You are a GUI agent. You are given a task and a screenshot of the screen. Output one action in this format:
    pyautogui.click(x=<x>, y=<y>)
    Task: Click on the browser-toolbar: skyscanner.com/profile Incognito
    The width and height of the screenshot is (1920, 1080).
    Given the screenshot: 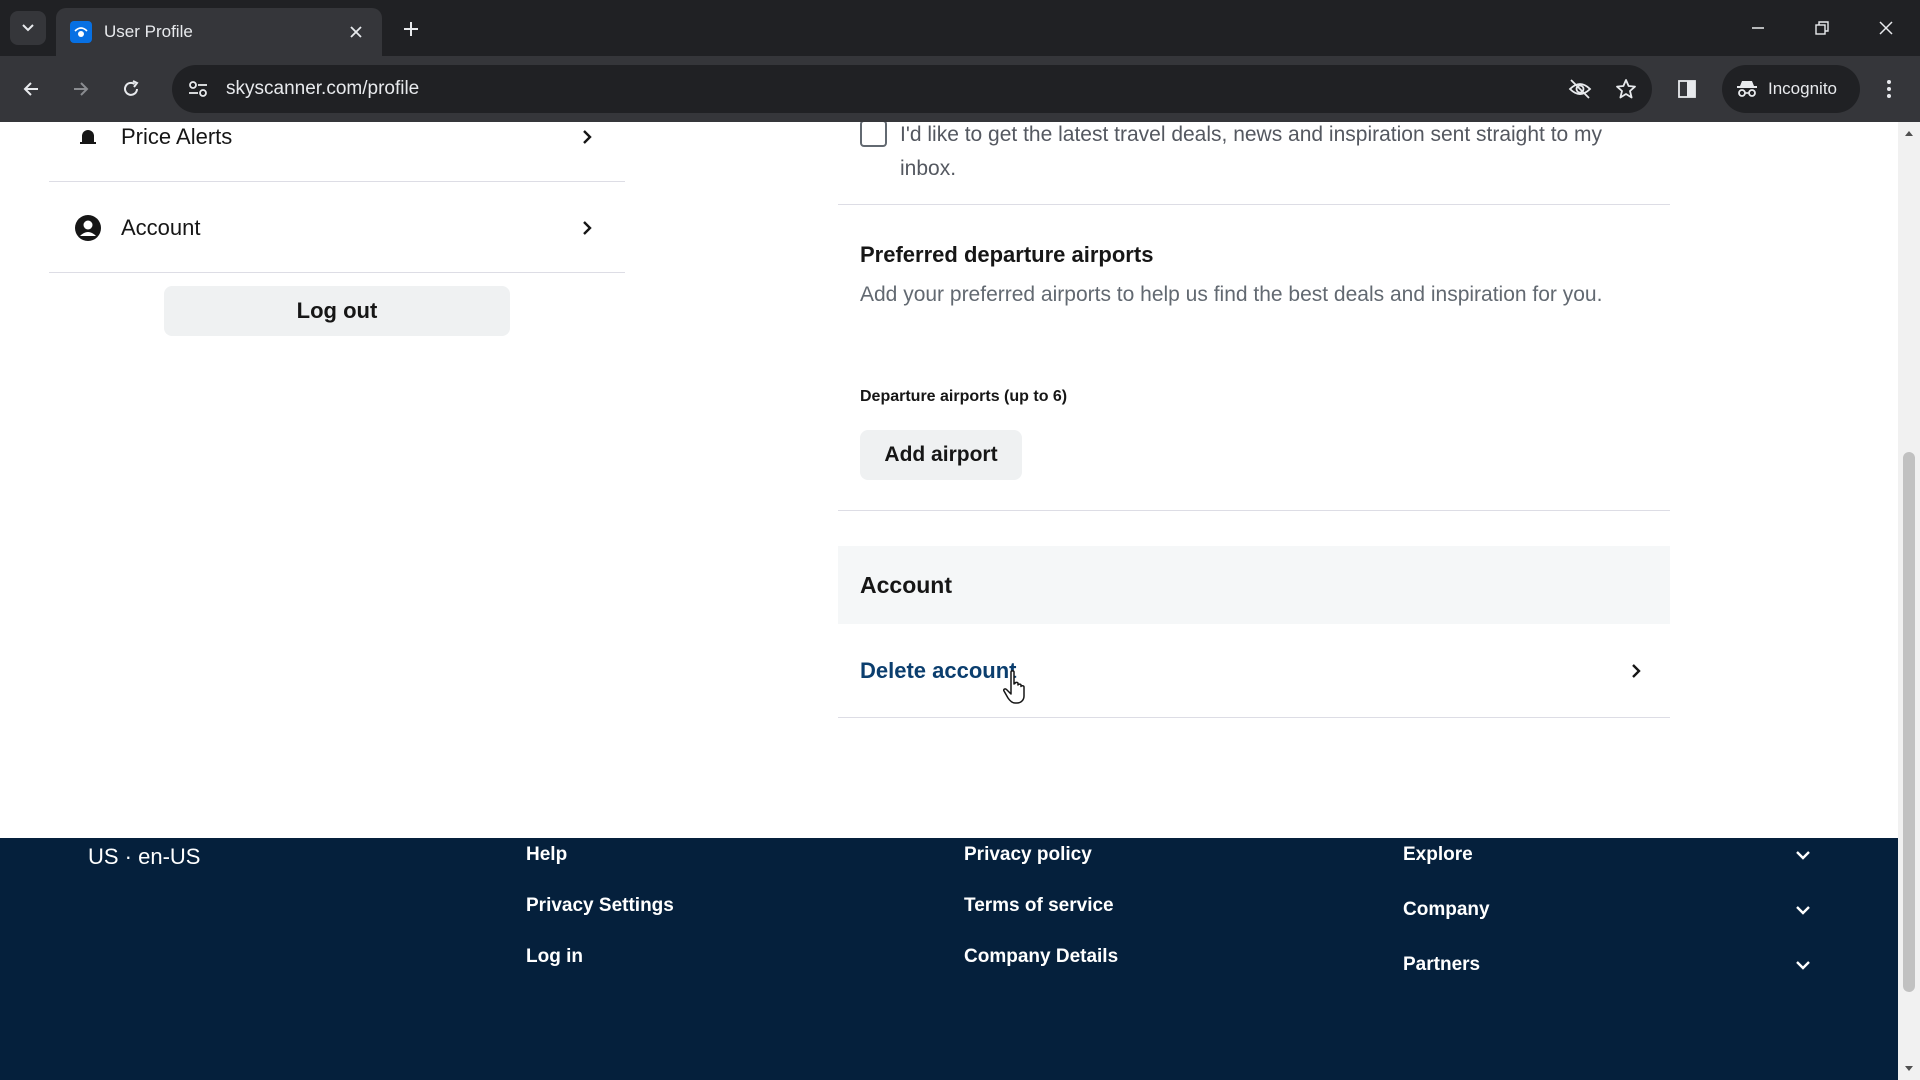 What is the action you would take?
    pyautogui.click(x=960, y=89)
    